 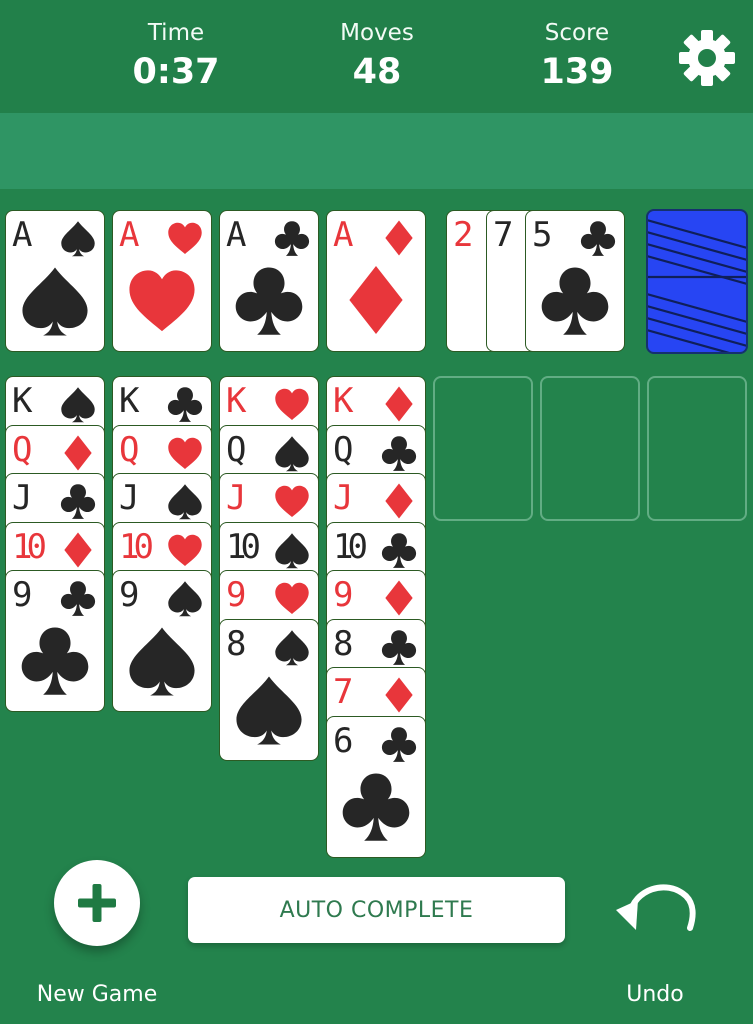 What do you see at coordinates (577, 72) in the screenshot?
I see `score-value: 139` at bounding box center [577, 72].